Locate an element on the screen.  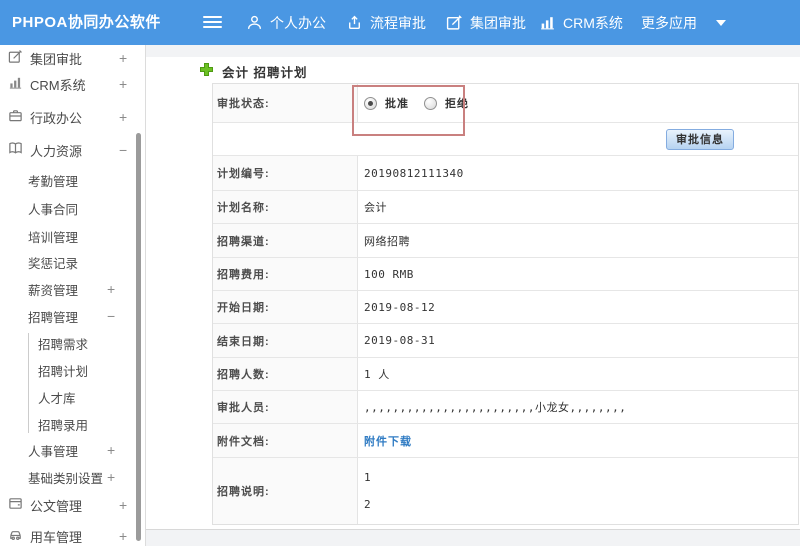
sidebar-item-admin-office: 行政办公 + is located at coordinates (72, 117).